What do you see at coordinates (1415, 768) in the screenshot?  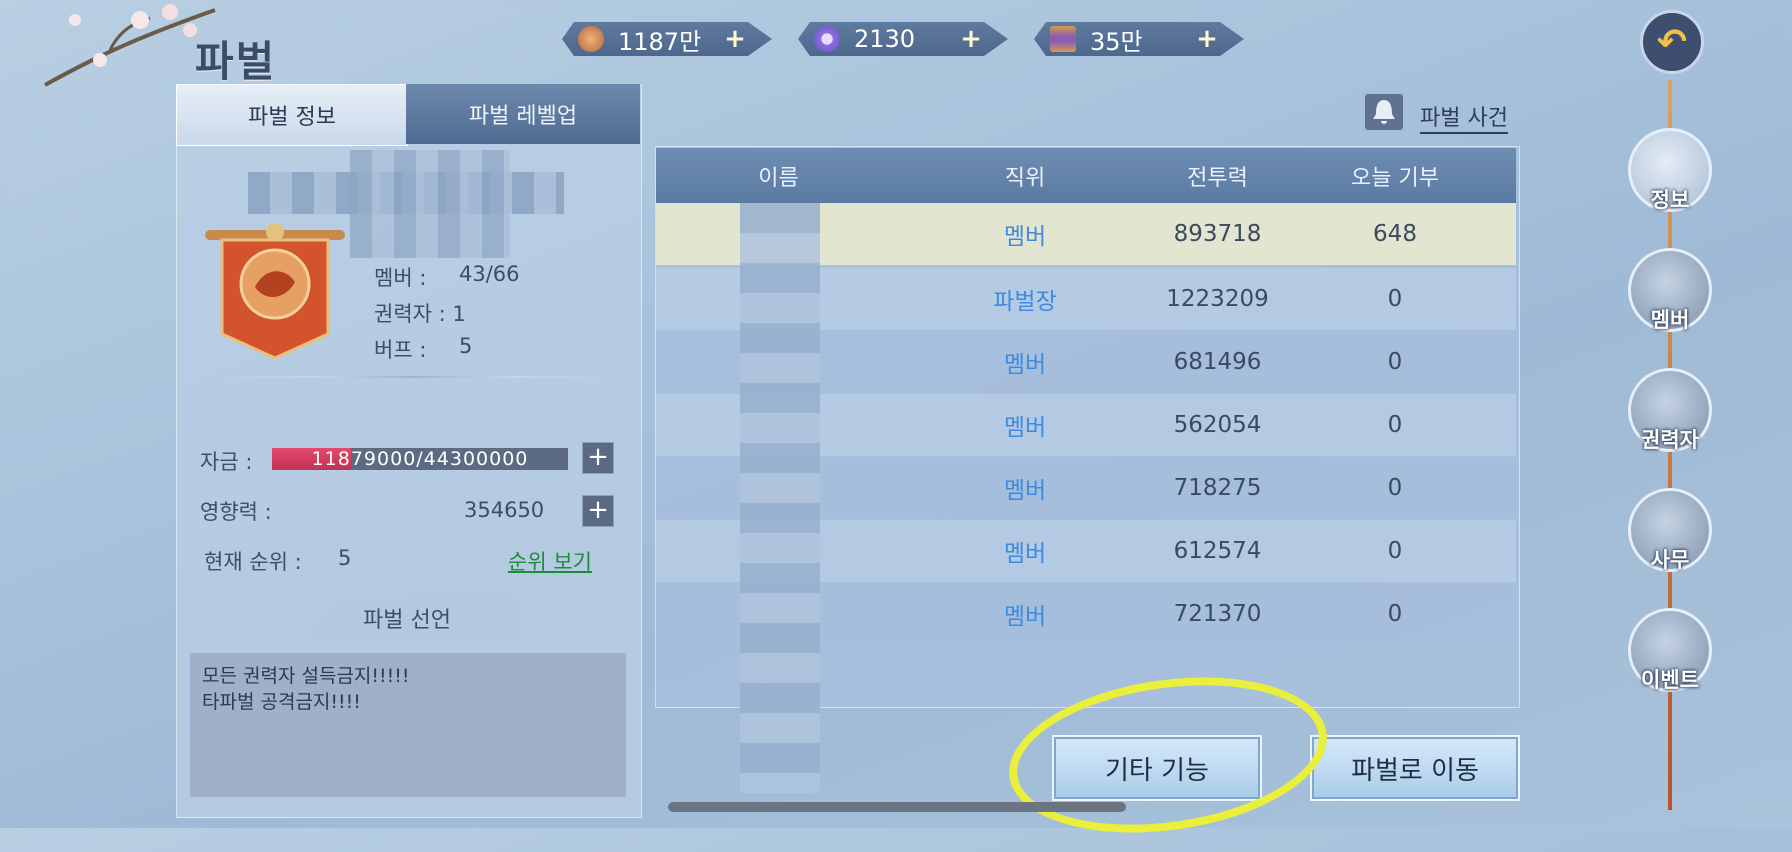 I see `go-to-guild-button: 파벌로 이동` at bounding box center [1415, 768].